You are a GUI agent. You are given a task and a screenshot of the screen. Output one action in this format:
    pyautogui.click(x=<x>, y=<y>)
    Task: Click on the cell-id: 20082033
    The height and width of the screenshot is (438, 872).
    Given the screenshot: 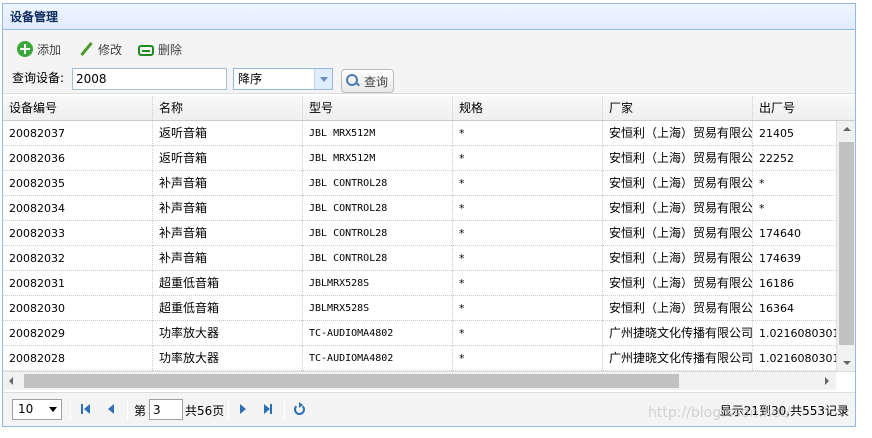 What is the action you would take?
    pyautogui.click(x=78, y=233)
    